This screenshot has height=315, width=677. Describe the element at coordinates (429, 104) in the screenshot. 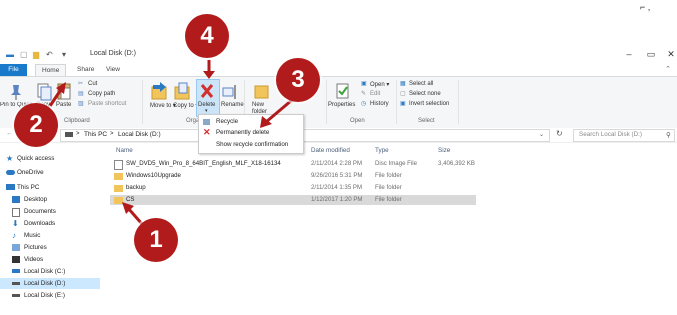

I see `invert-selection-button: Invert selection` at that location.